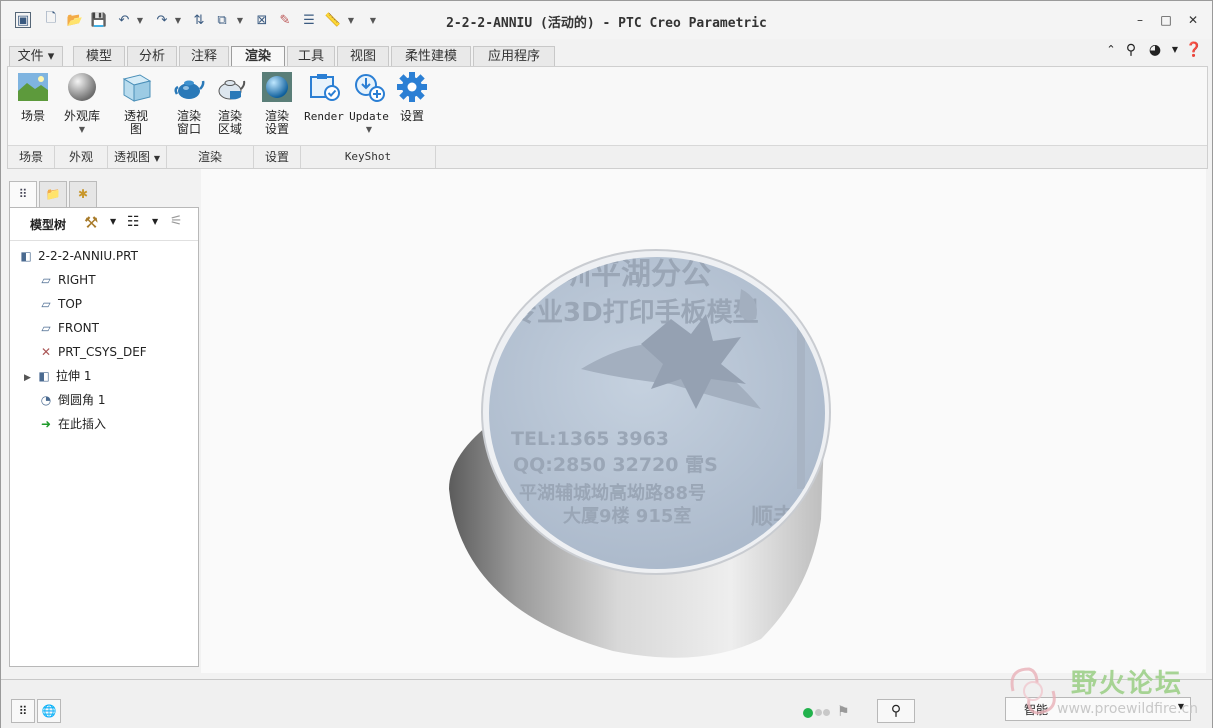 Image resolution: width=1213 pixels, height=728 pixels. Describe the element at coordinates (60, 304) in the screenshot. I see `tree-item-top: ▱ TOP` at that location.